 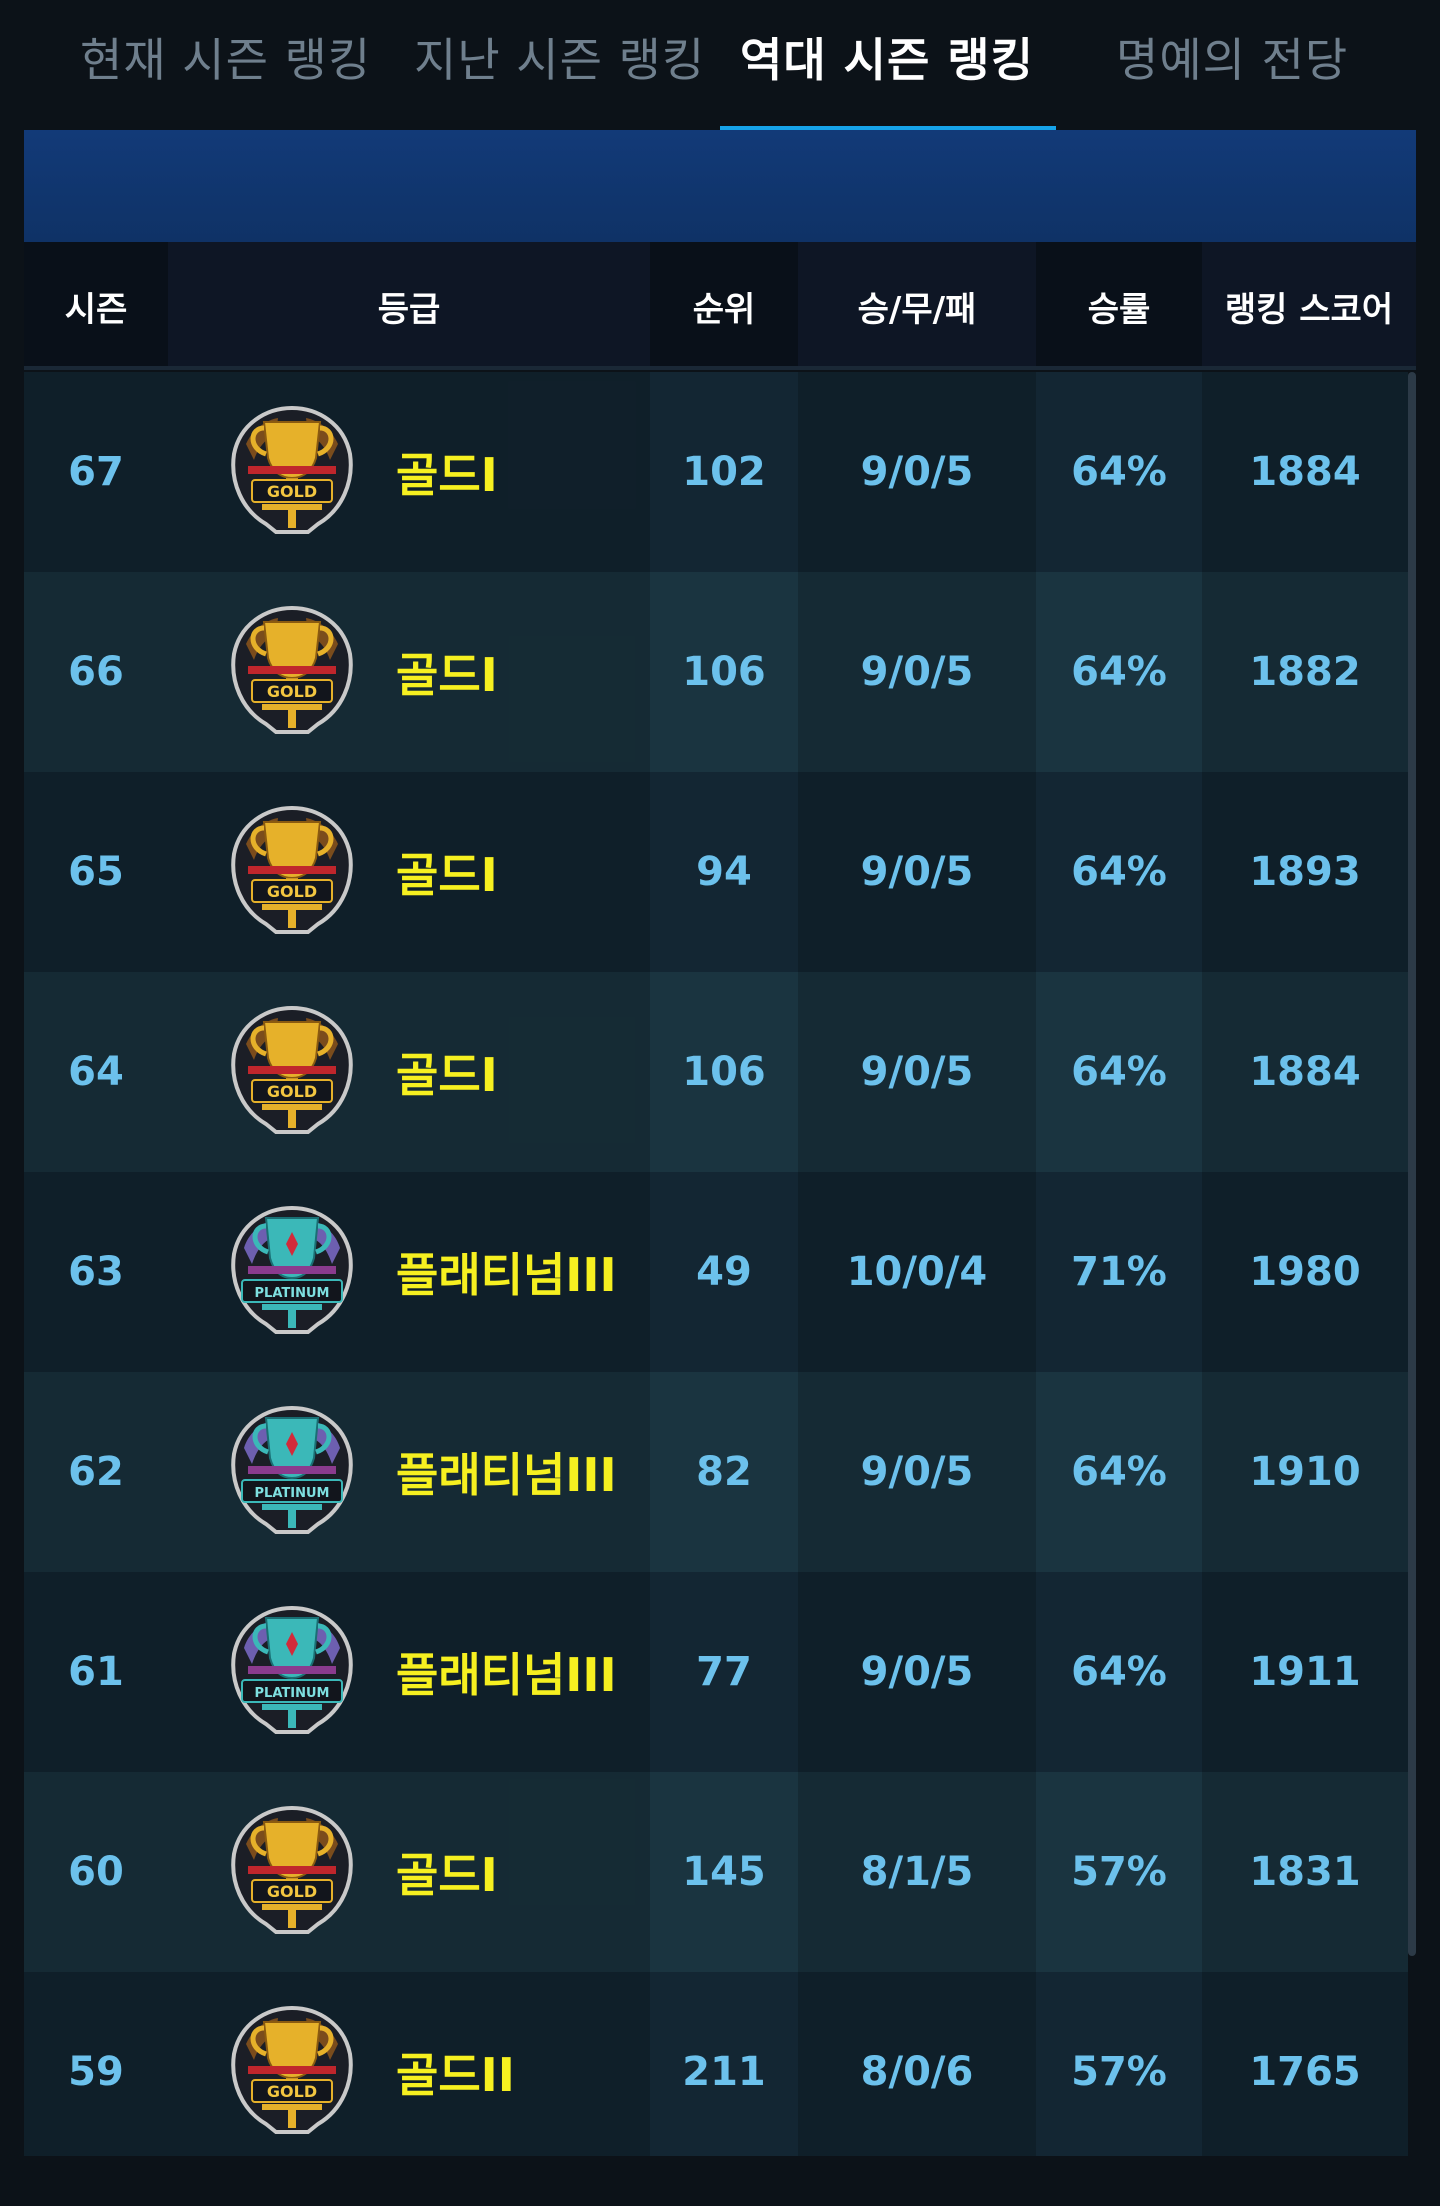 I want to click on table-row: 65 GOLD 골드I 94 9/0/5 64% 1893, so click(x=716, y=872).